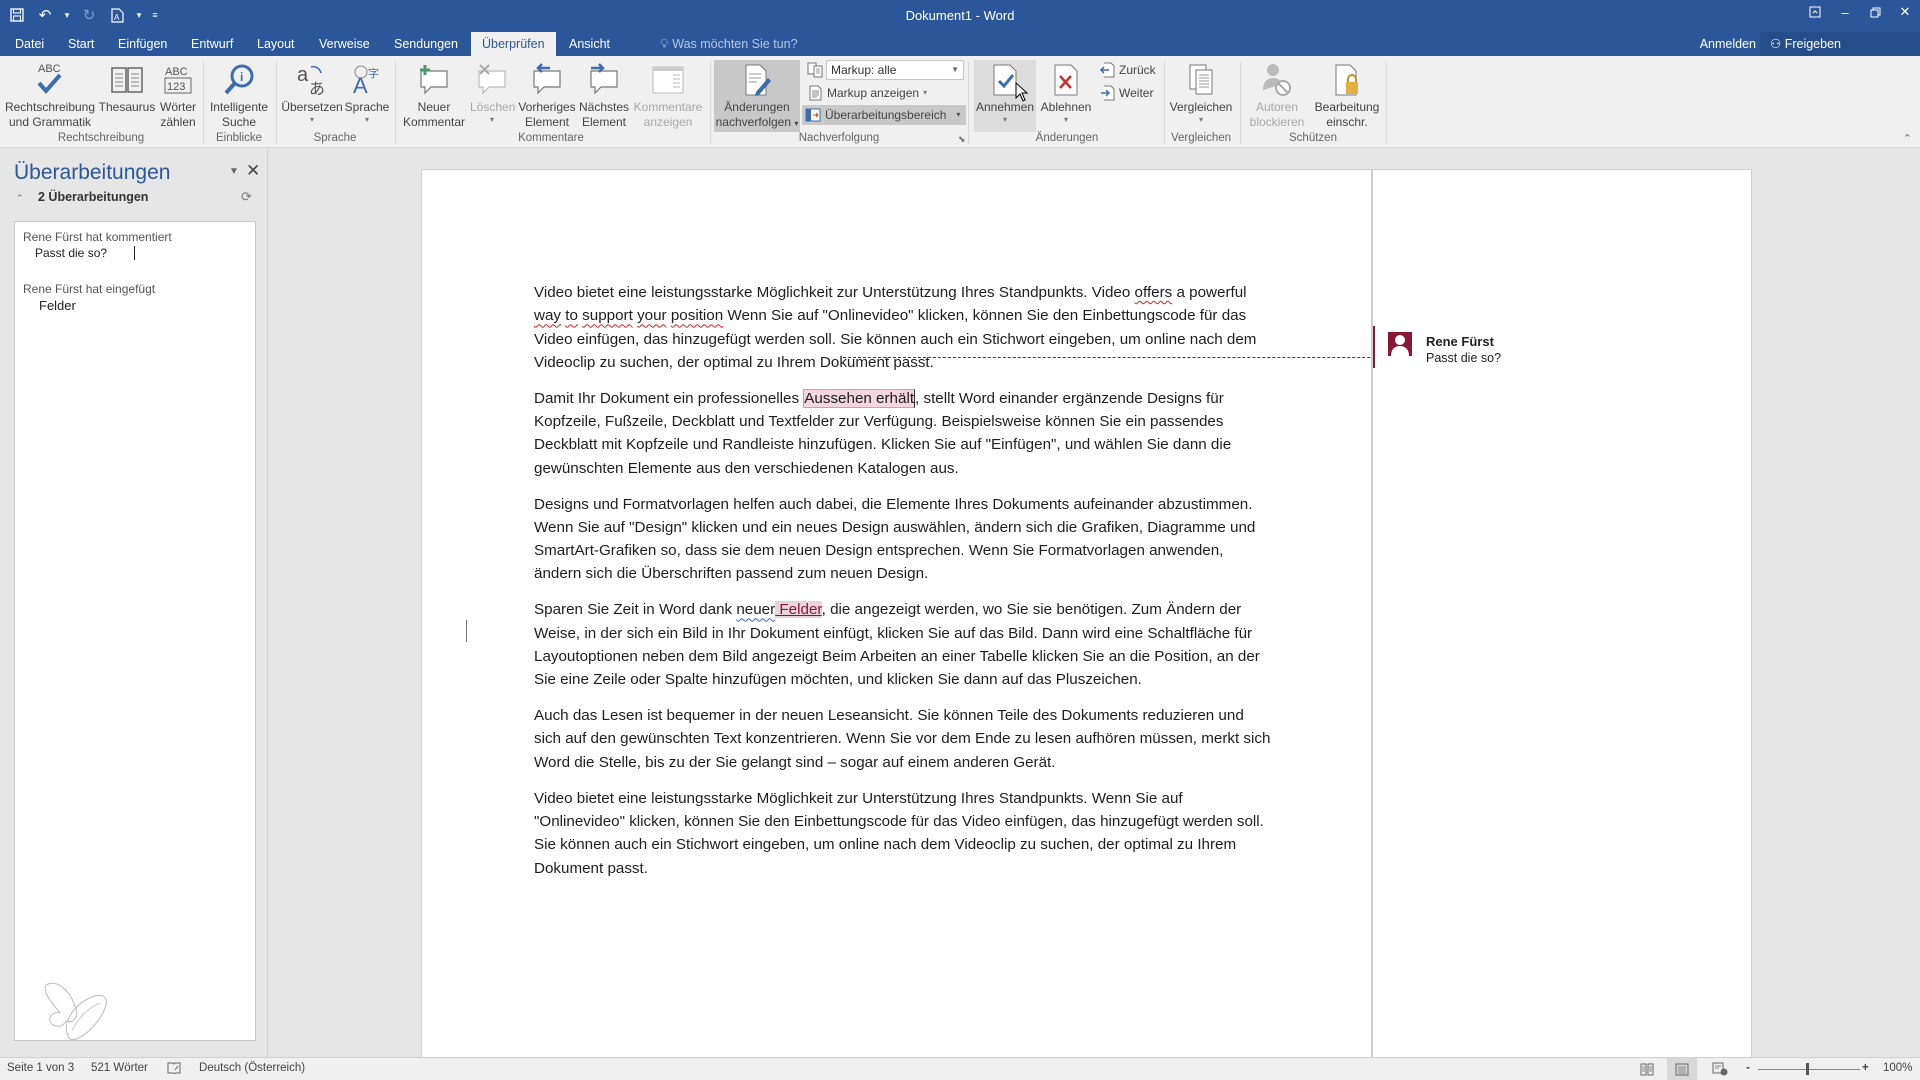 This screenshot has height=1080, width=1920. Describe the element at coordinates (1201, 107) in the screenshot. I see `compare-label: Vergleichen` at that location.